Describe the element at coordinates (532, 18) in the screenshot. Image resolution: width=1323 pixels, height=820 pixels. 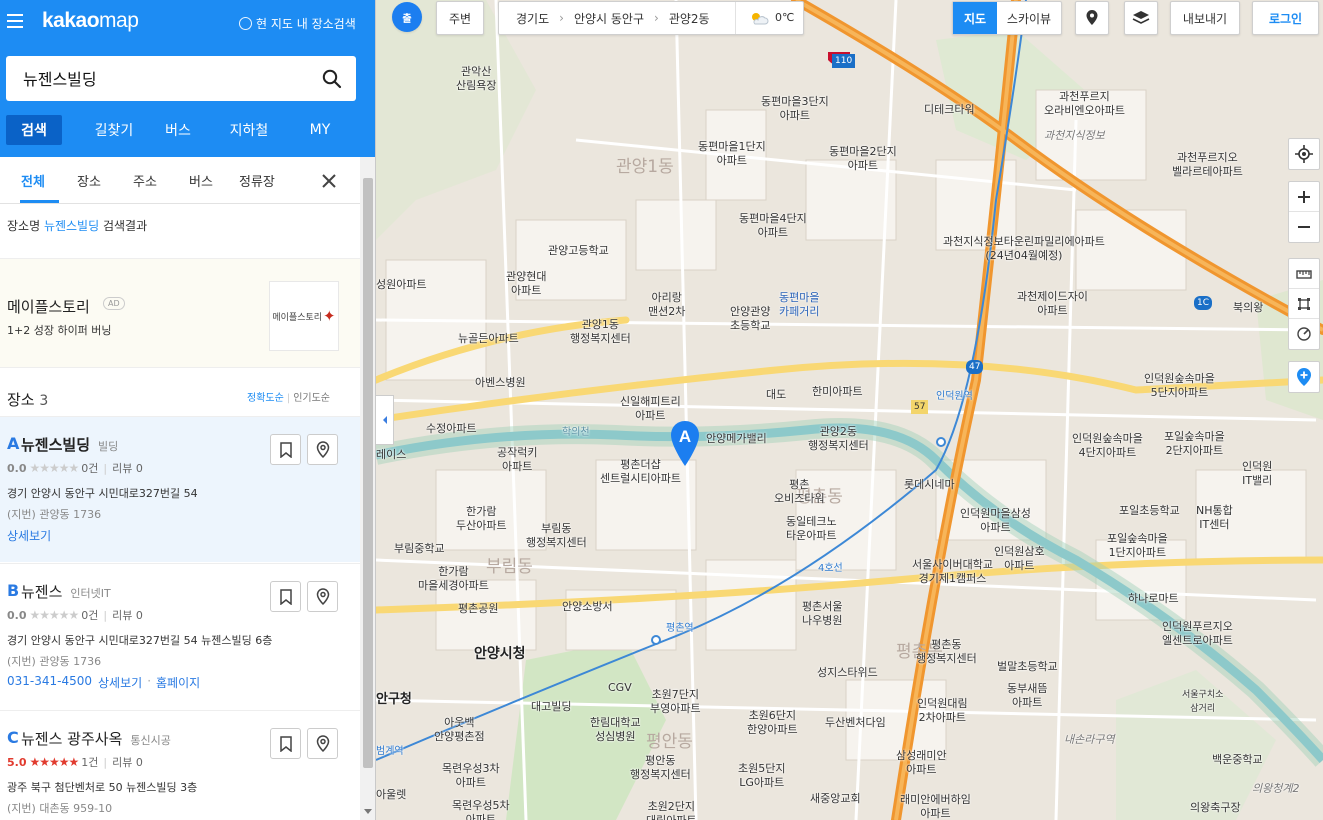
I see `breadcrumb-province: 경기도` at that location.